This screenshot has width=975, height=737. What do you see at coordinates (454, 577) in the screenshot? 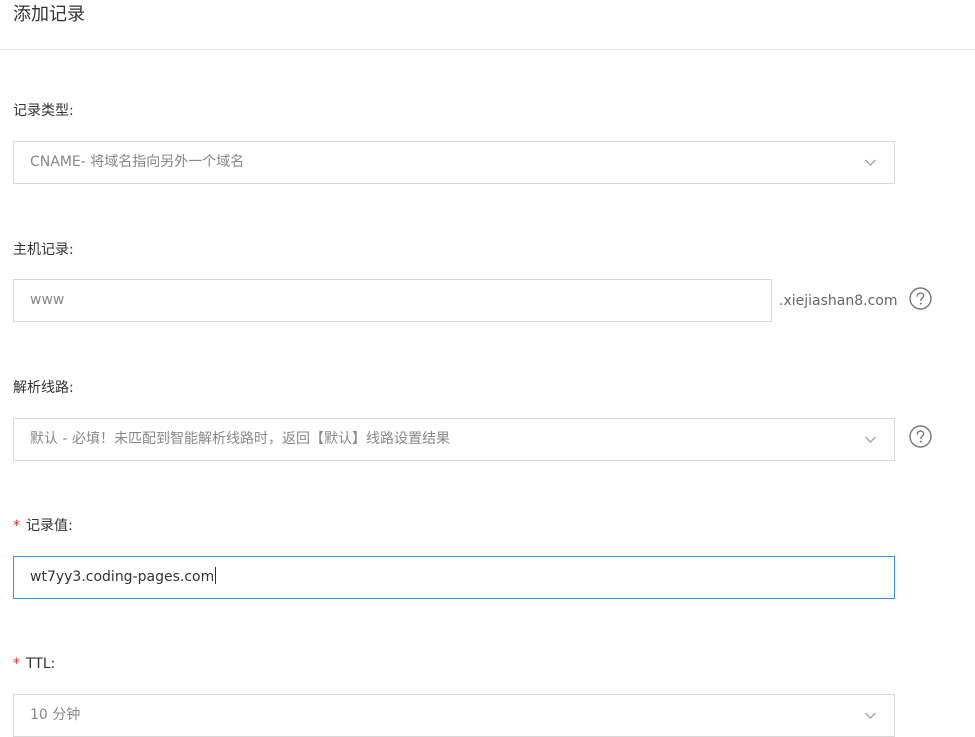
I see `record-value-input: wt7yy3.coding-pages.com` at bounding box center [454, 577].